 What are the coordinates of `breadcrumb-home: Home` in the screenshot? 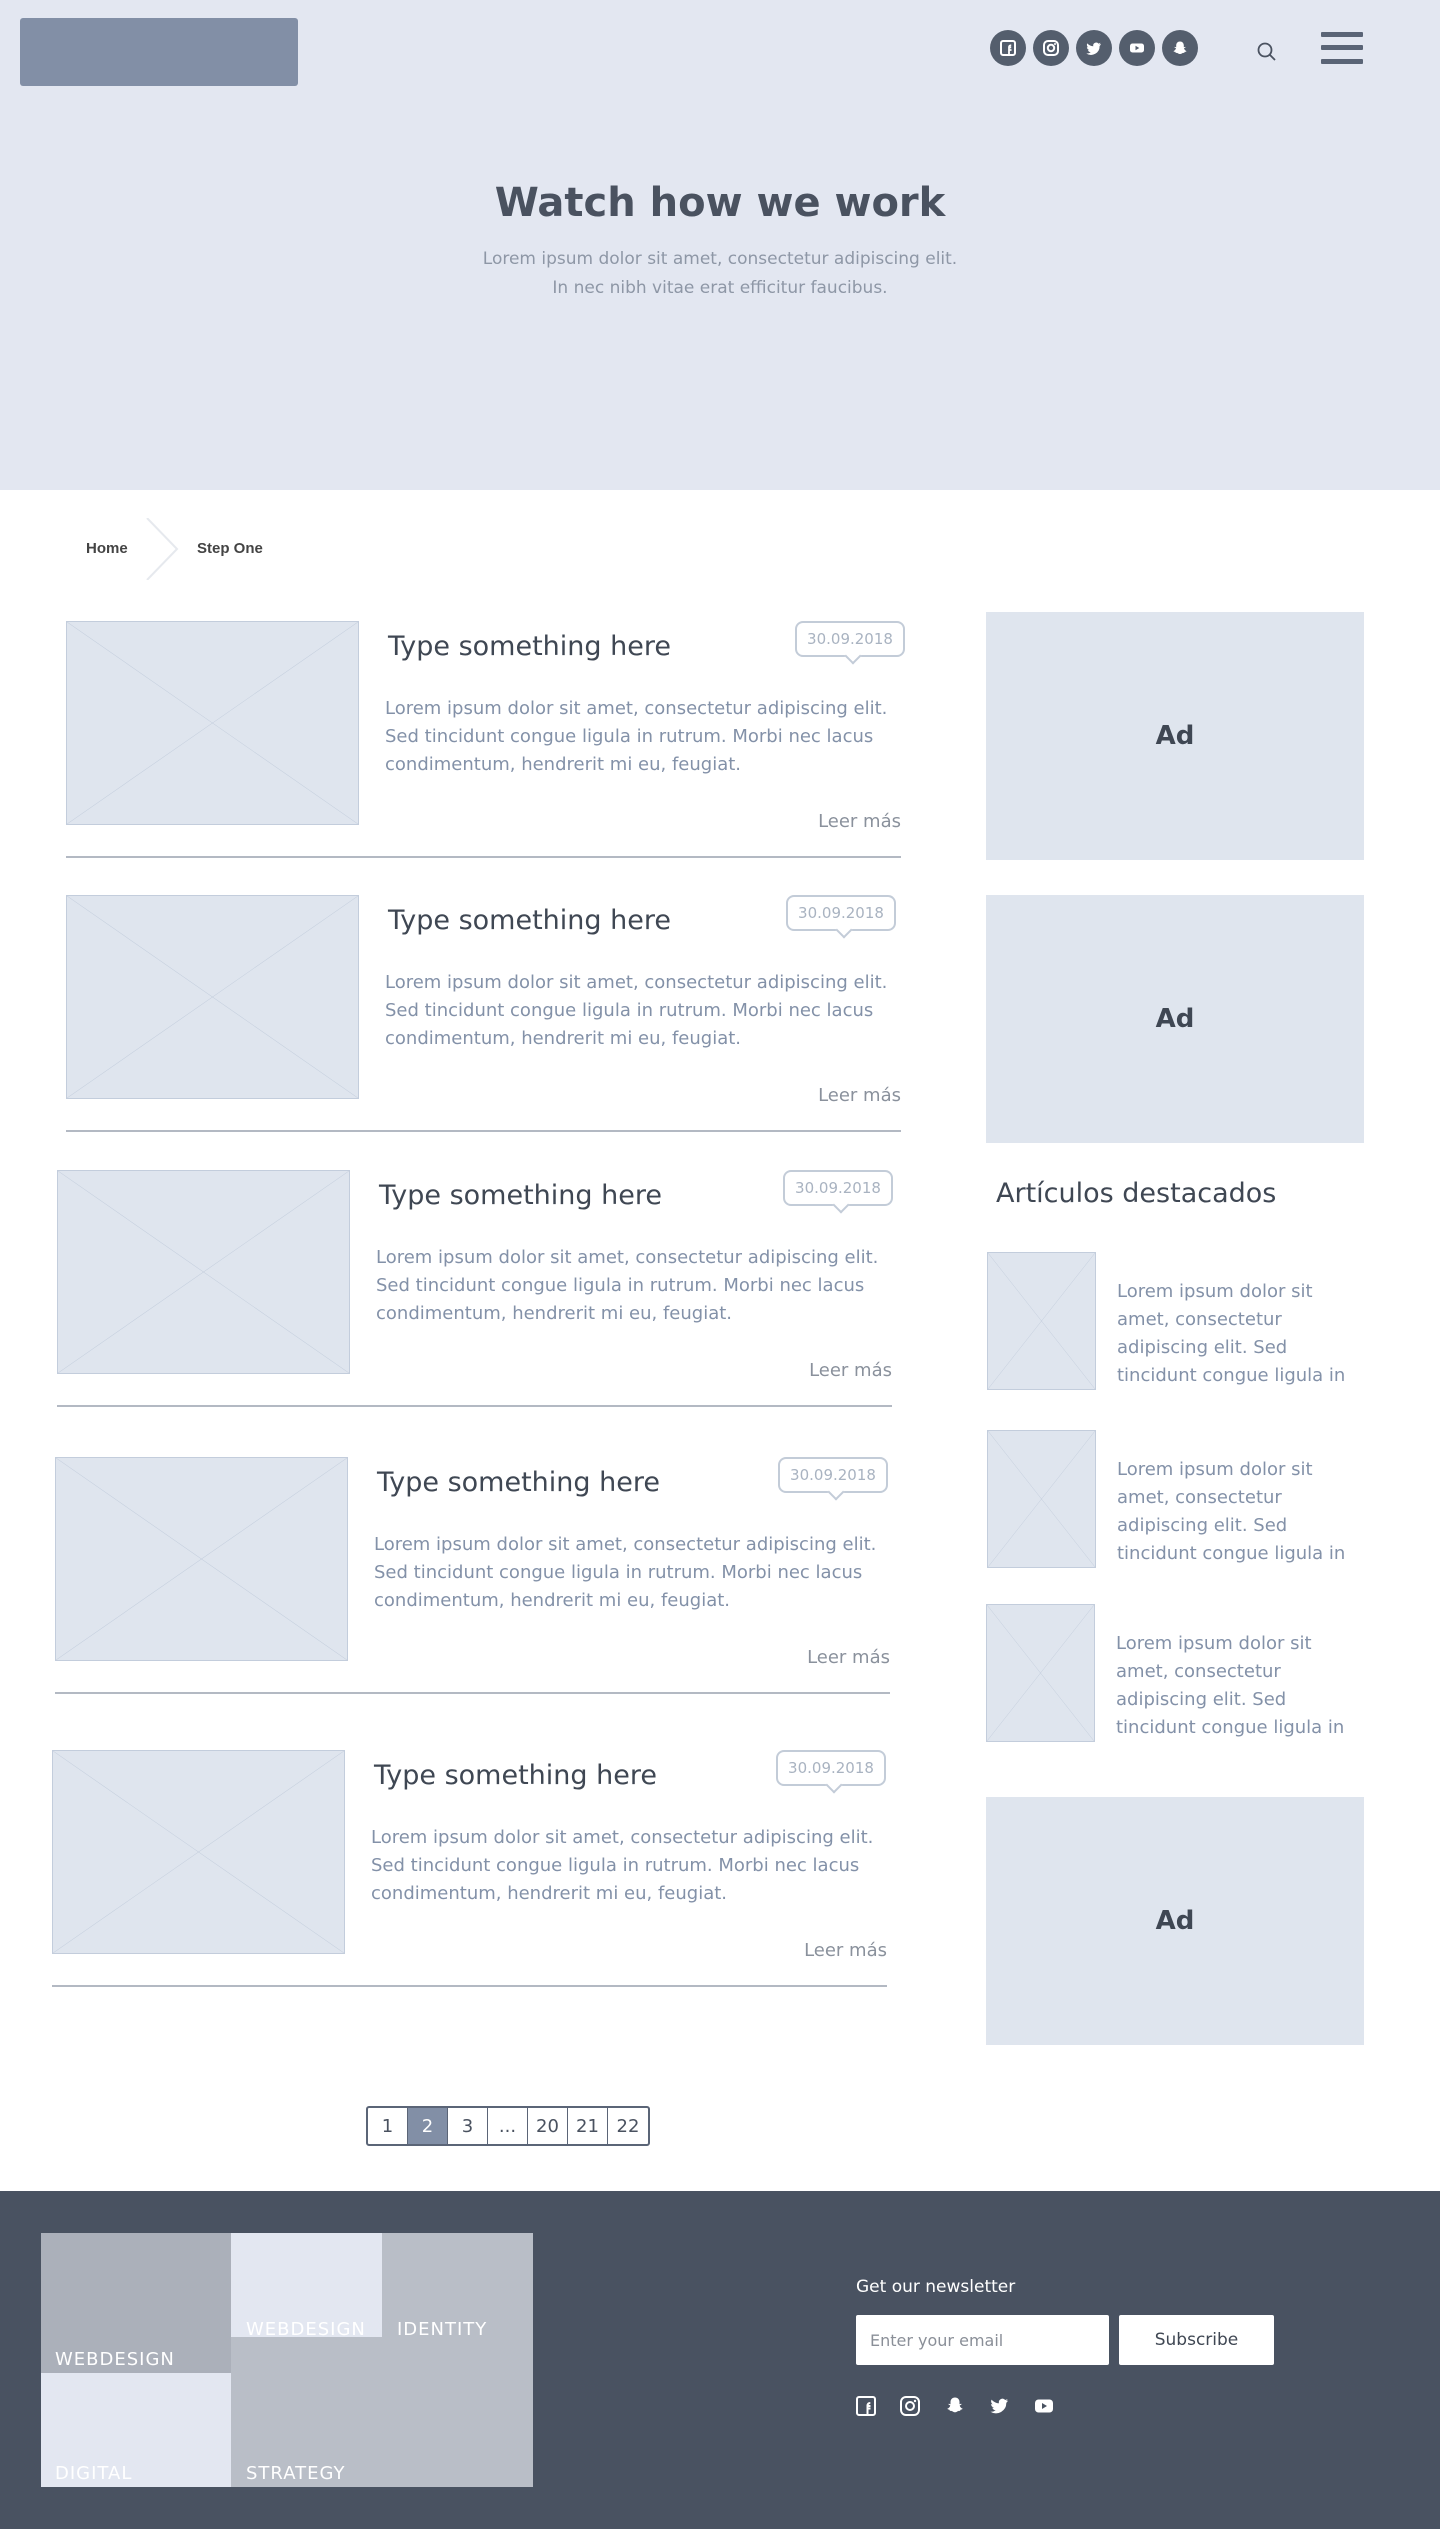 It's located at (107, 548).